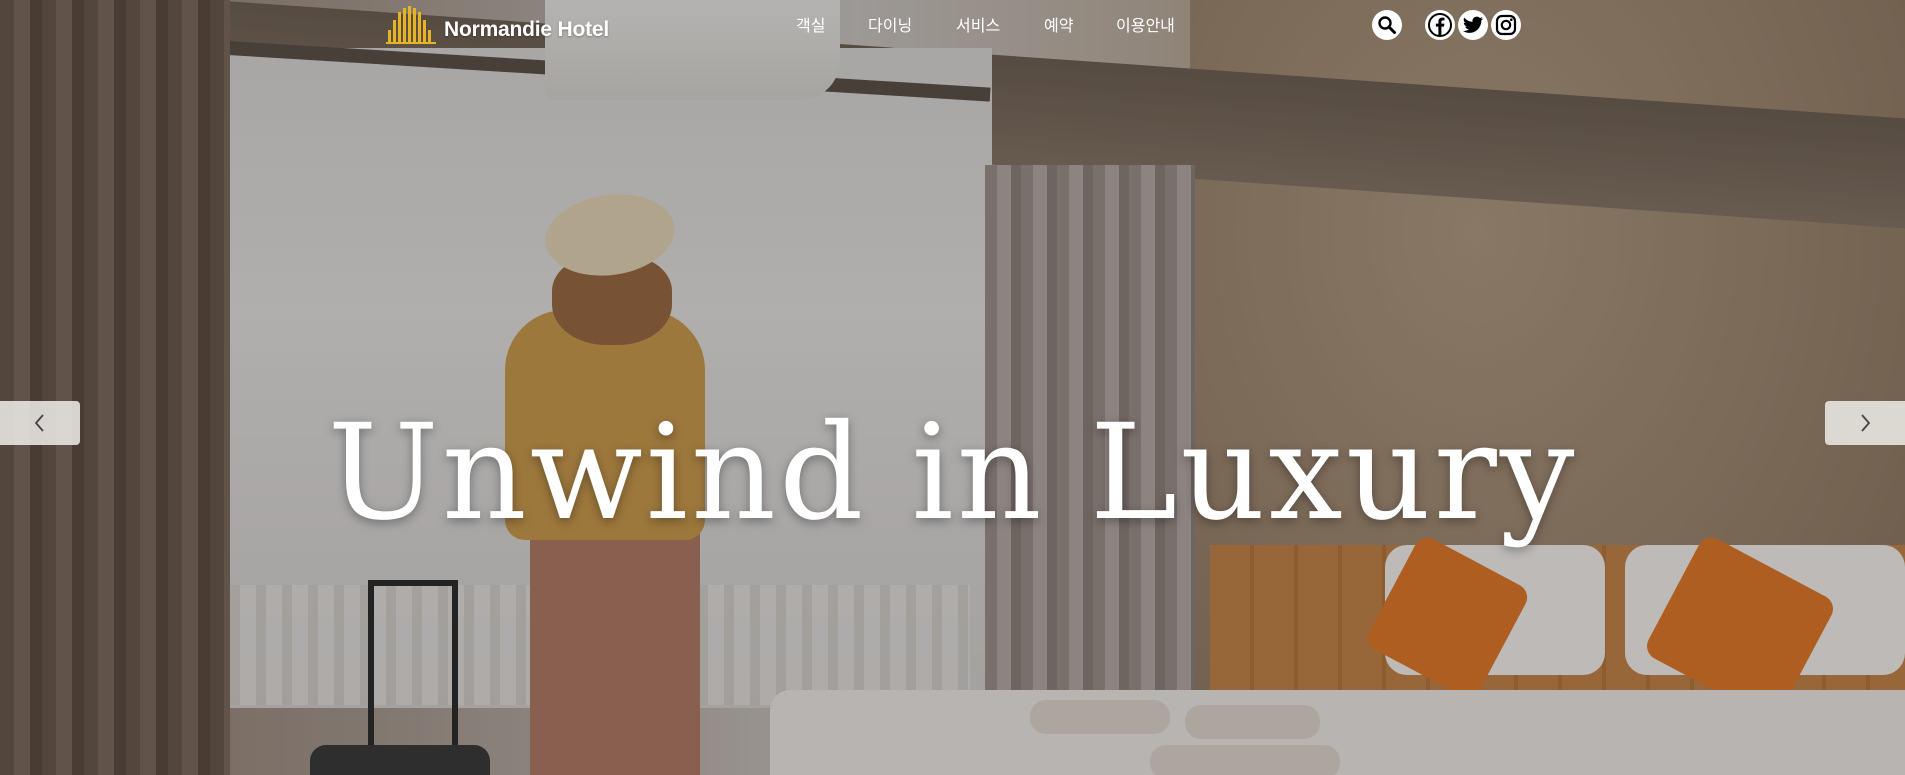 This screenshot has width=1905, height=775. What do you see at coordinates (952, 473) in the screenshot?
I see `hero-title: Unwind in Luxury` at bounding box center [952, 473].